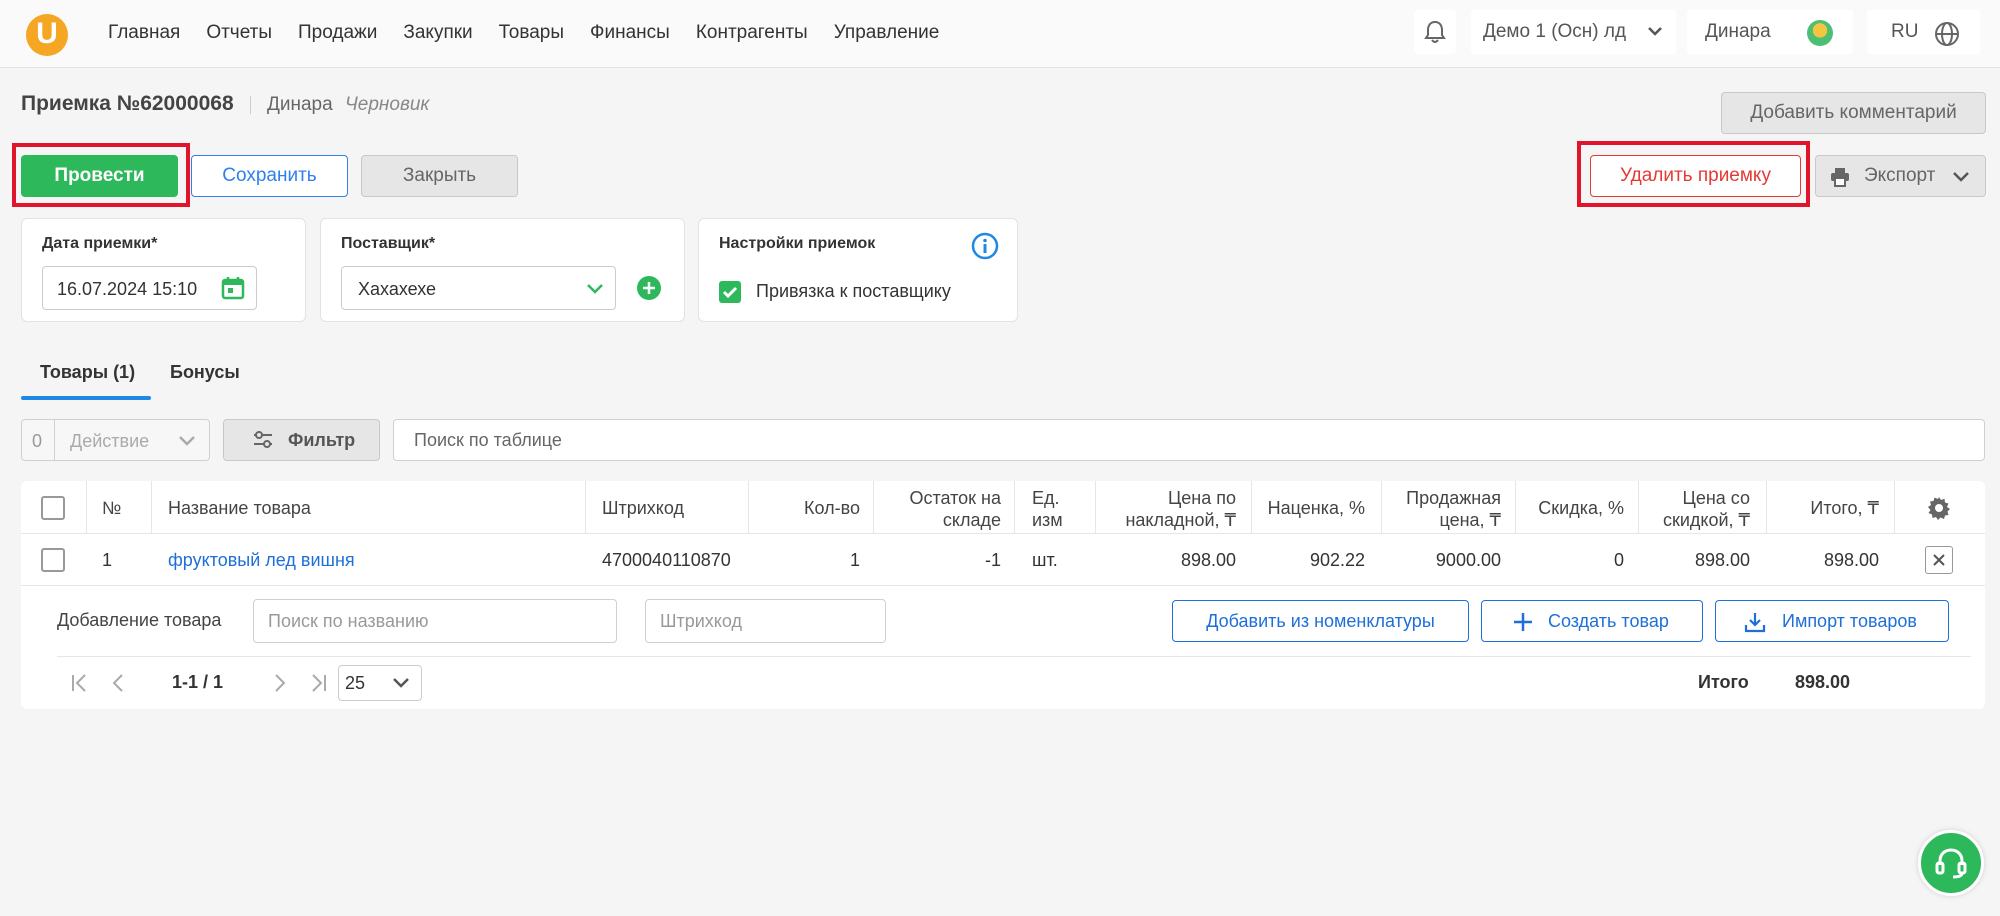  Describe the element at coordinates (263, 439) in the screenshot. I see `sliders-icon` at that location.